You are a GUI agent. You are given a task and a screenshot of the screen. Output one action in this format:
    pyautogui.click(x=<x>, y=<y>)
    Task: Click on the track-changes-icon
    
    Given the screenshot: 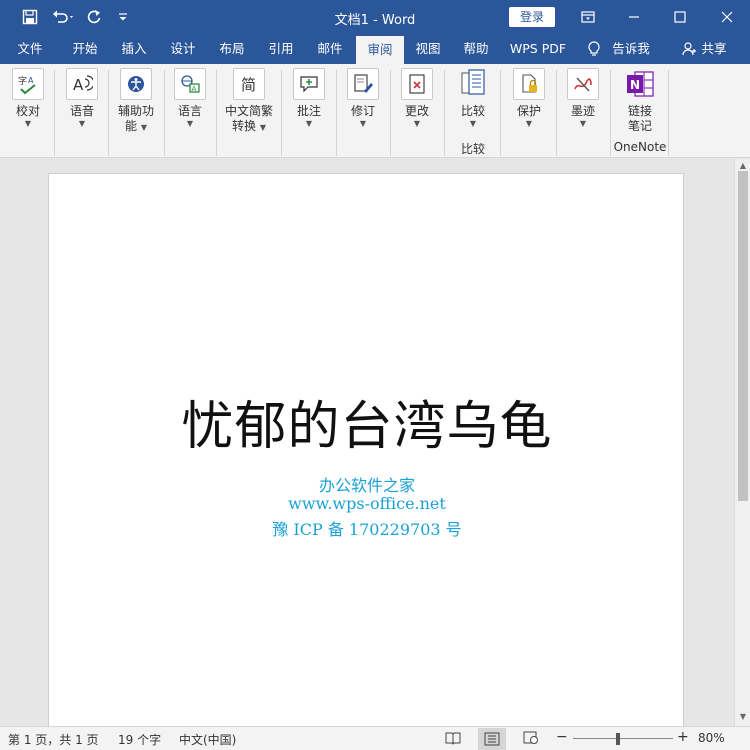 What is the action you would take?
    pyautogui.click(x=363, y=84)
    